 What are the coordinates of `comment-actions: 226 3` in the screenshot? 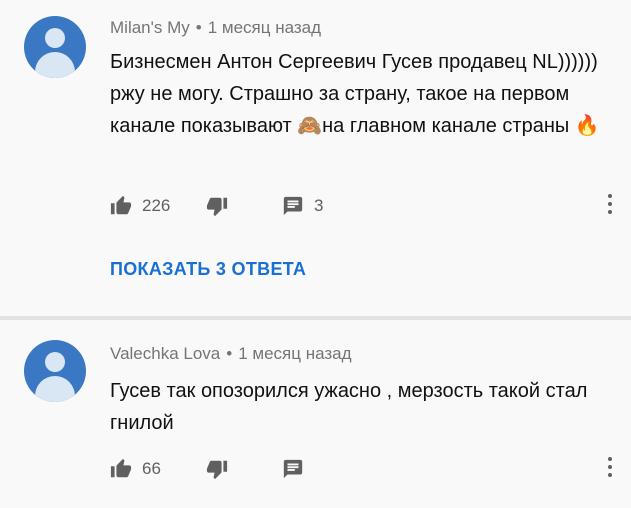 It's located at (365, 206).